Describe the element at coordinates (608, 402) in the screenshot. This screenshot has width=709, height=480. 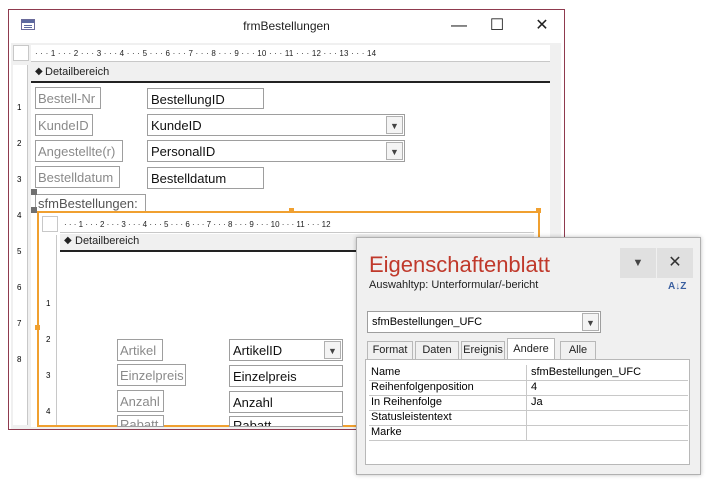
I see `property-value: Ja` at that location.